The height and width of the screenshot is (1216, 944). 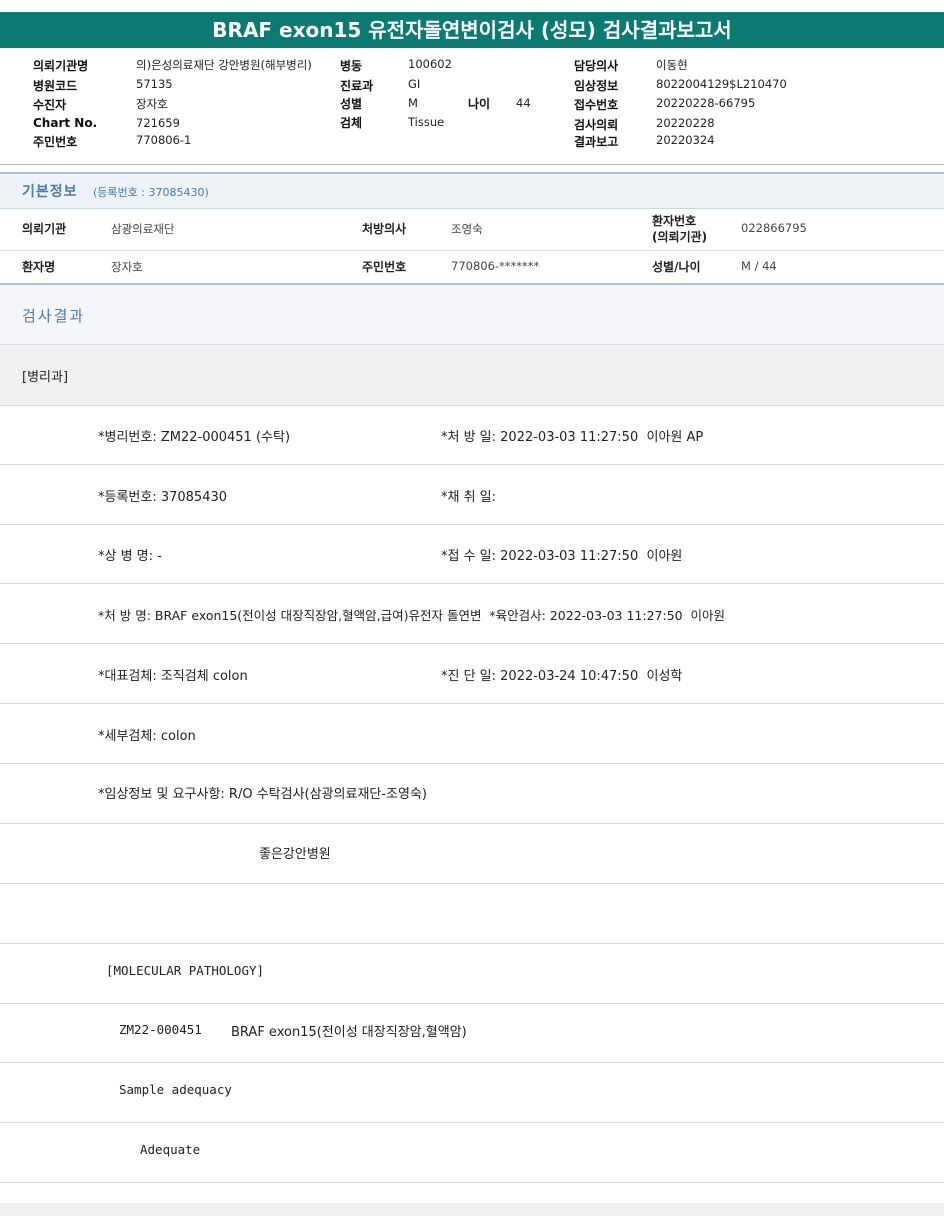 What do you see at coordinates (774, 228) in the screenshot?
I see `bi-pno-value: 022866795` at bounding box center [774, 228].